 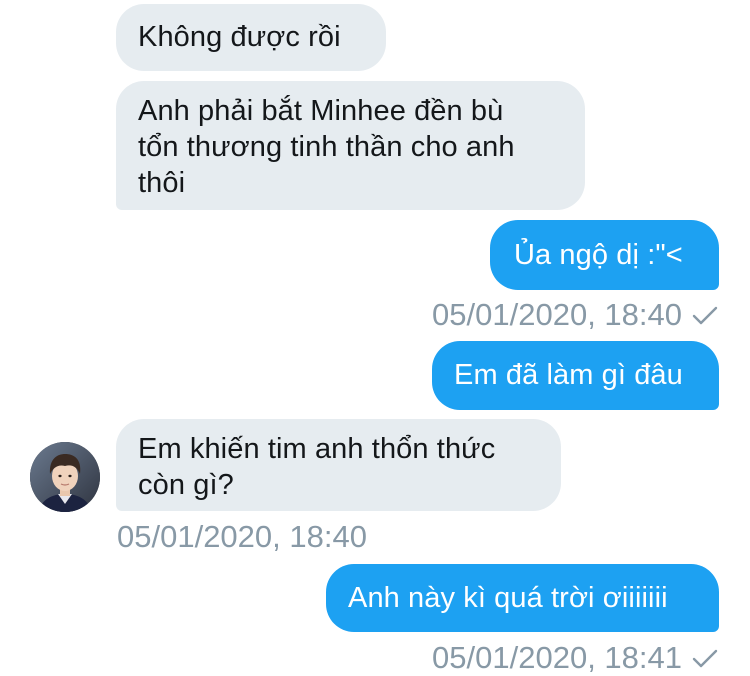 What do you see at coordinates (326, 147) in the screenshot?
I see `message-text-line: tổn thương tinh thần cho anh` at bounding box center [326, 147].